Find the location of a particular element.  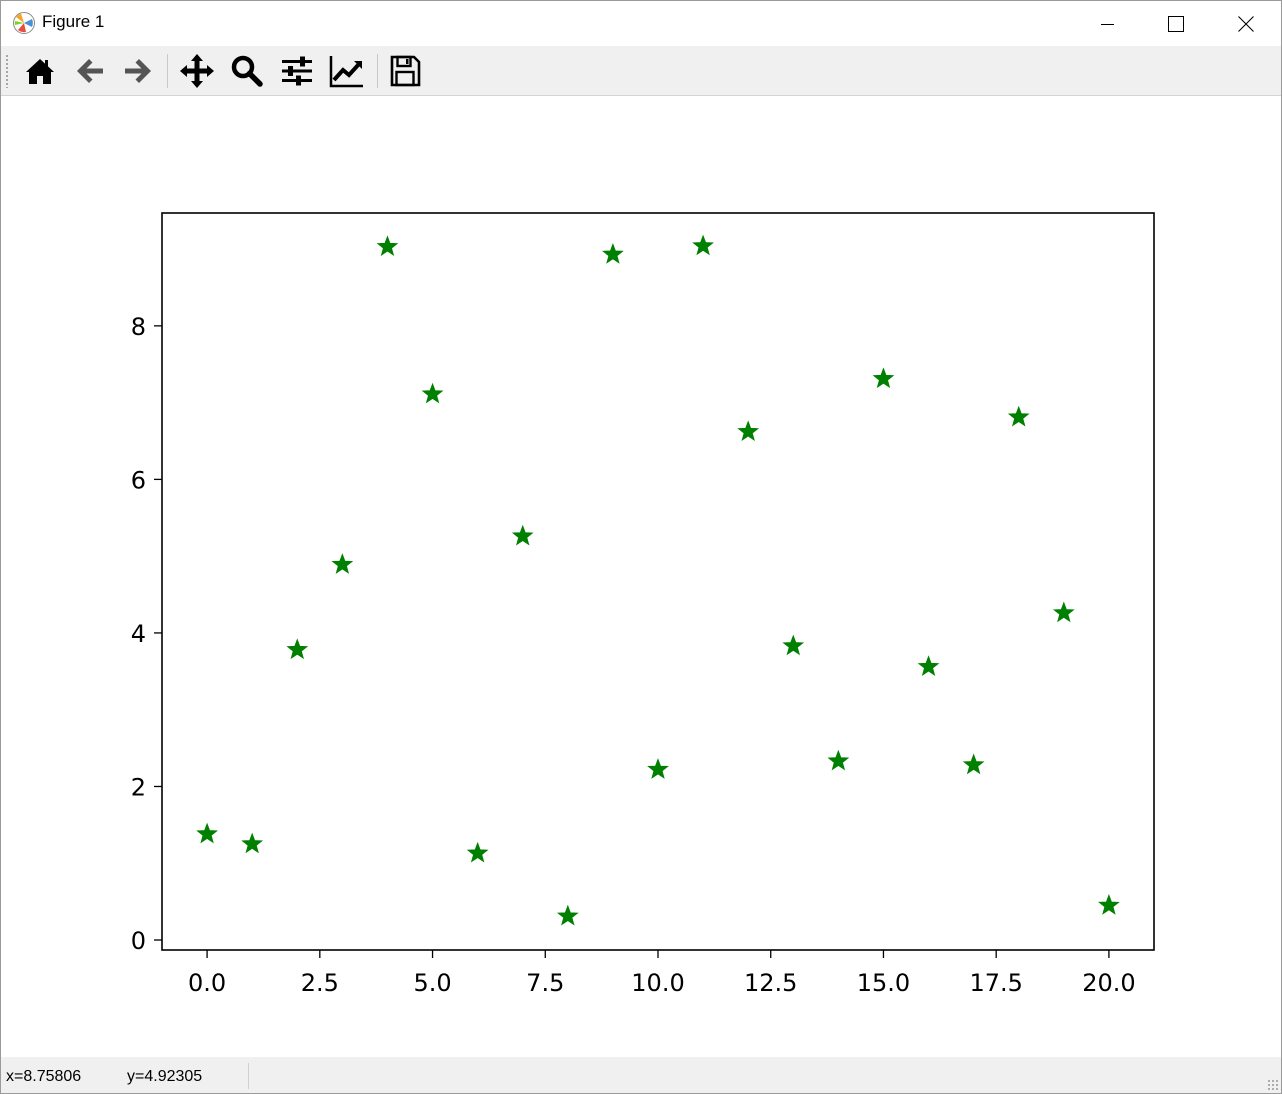

minimize-icon is located at coordinates (1107, 24).